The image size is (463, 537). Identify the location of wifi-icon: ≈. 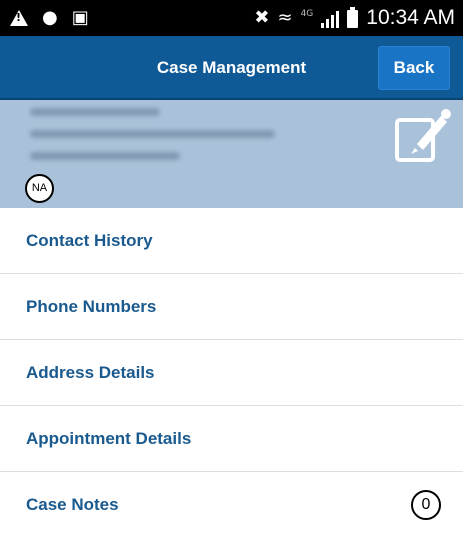
(285, 17).